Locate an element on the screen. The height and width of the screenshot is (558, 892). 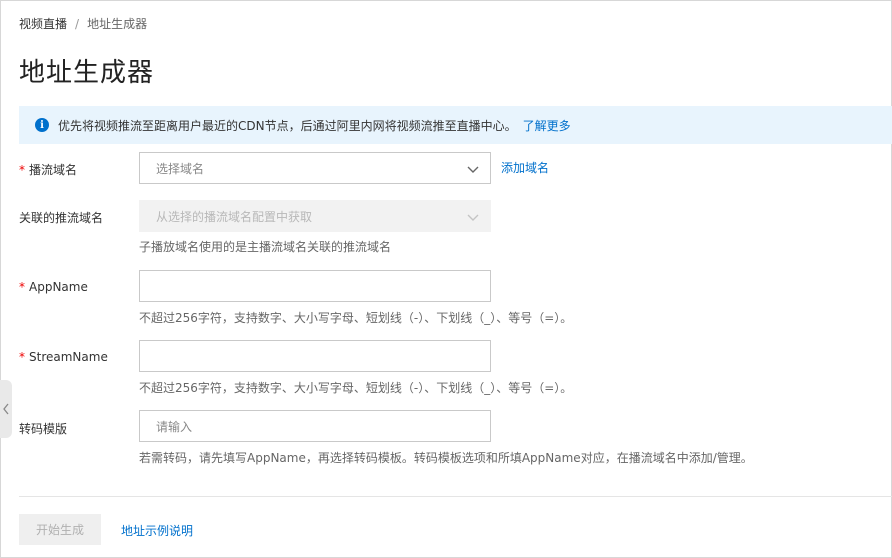
related-push-domain-label: 关联的推流域名 is located at coordinates (61, 218).